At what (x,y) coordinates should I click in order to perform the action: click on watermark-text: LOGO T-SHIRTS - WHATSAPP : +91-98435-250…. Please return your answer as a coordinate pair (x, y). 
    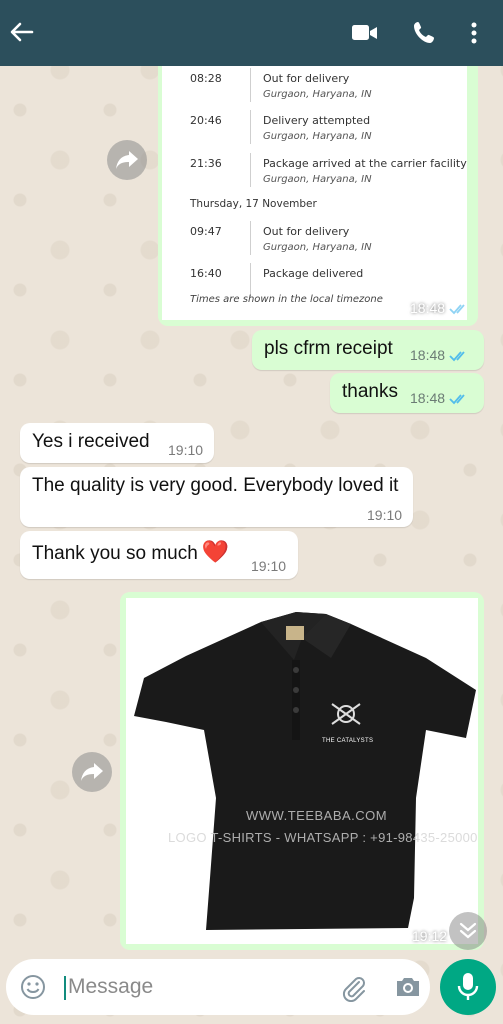
    Looking at the image, I should click on (323, 837).